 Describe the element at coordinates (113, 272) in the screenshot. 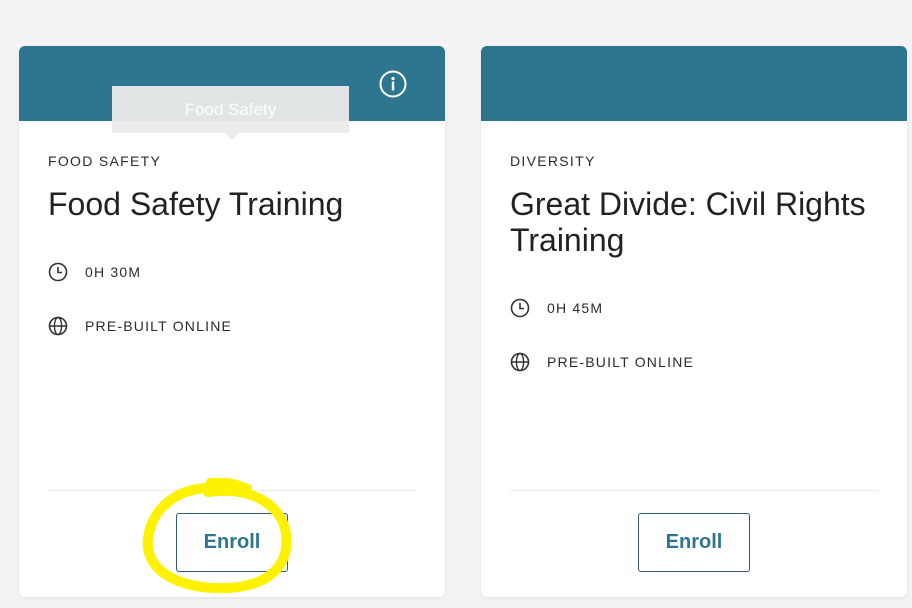

I see `duration-text: 0H 30M` at that location.